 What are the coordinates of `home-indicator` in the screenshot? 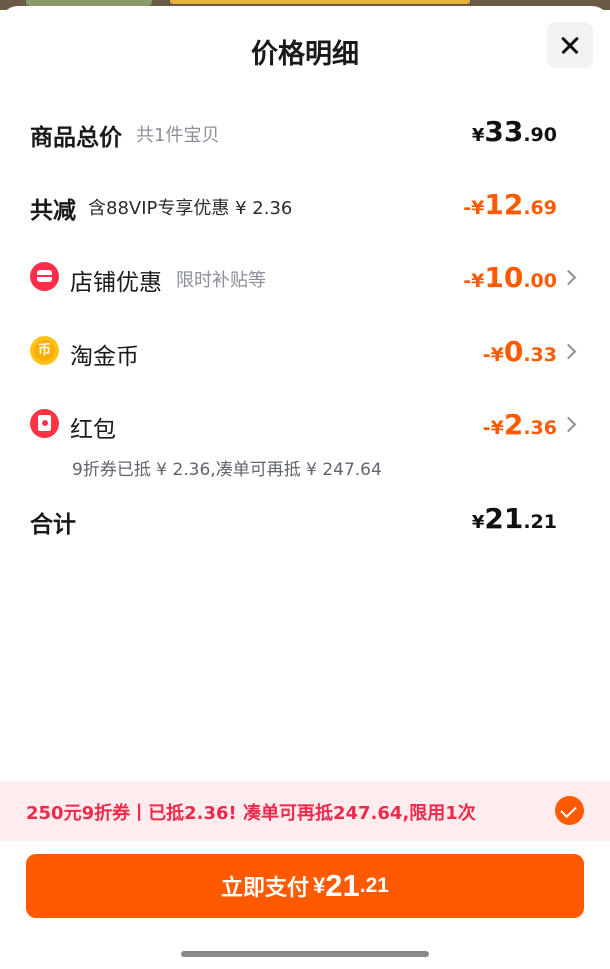 It's located at (305, 954).